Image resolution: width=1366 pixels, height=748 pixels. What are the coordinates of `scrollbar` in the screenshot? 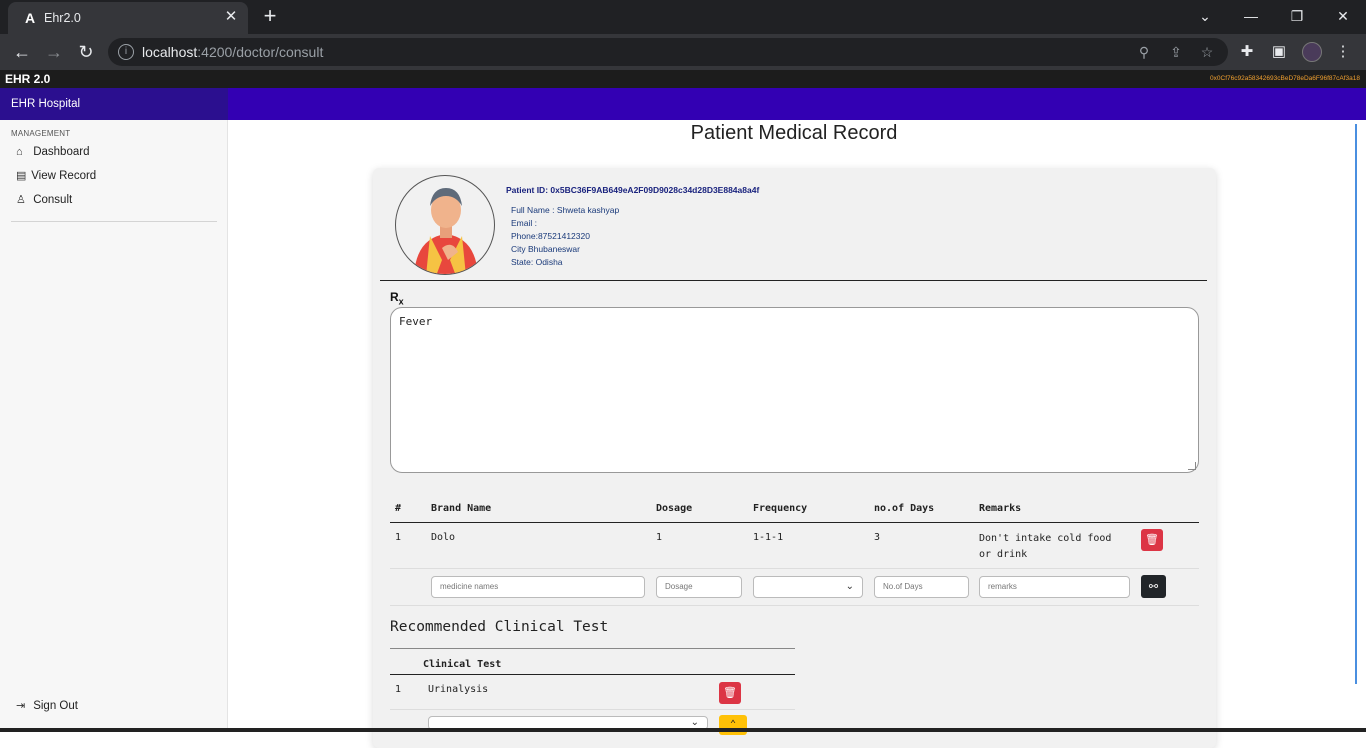 It's located at (1356, 404).